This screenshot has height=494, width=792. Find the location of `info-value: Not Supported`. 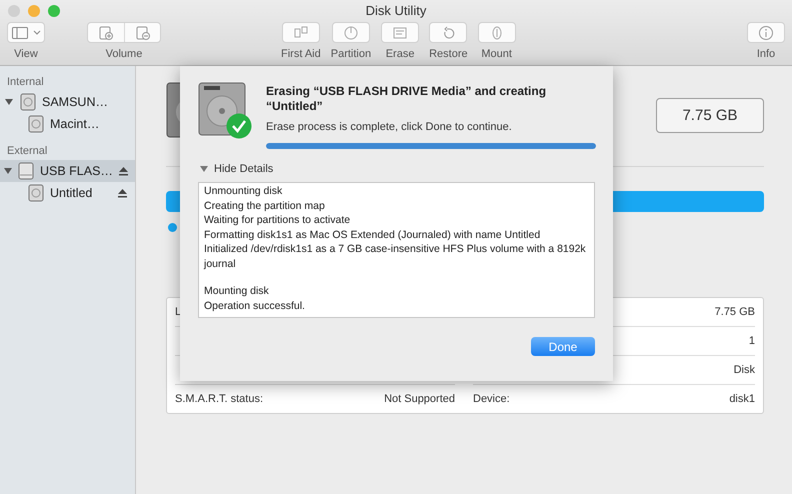

info-value: Not Supported is located at coordinates (419, 399).